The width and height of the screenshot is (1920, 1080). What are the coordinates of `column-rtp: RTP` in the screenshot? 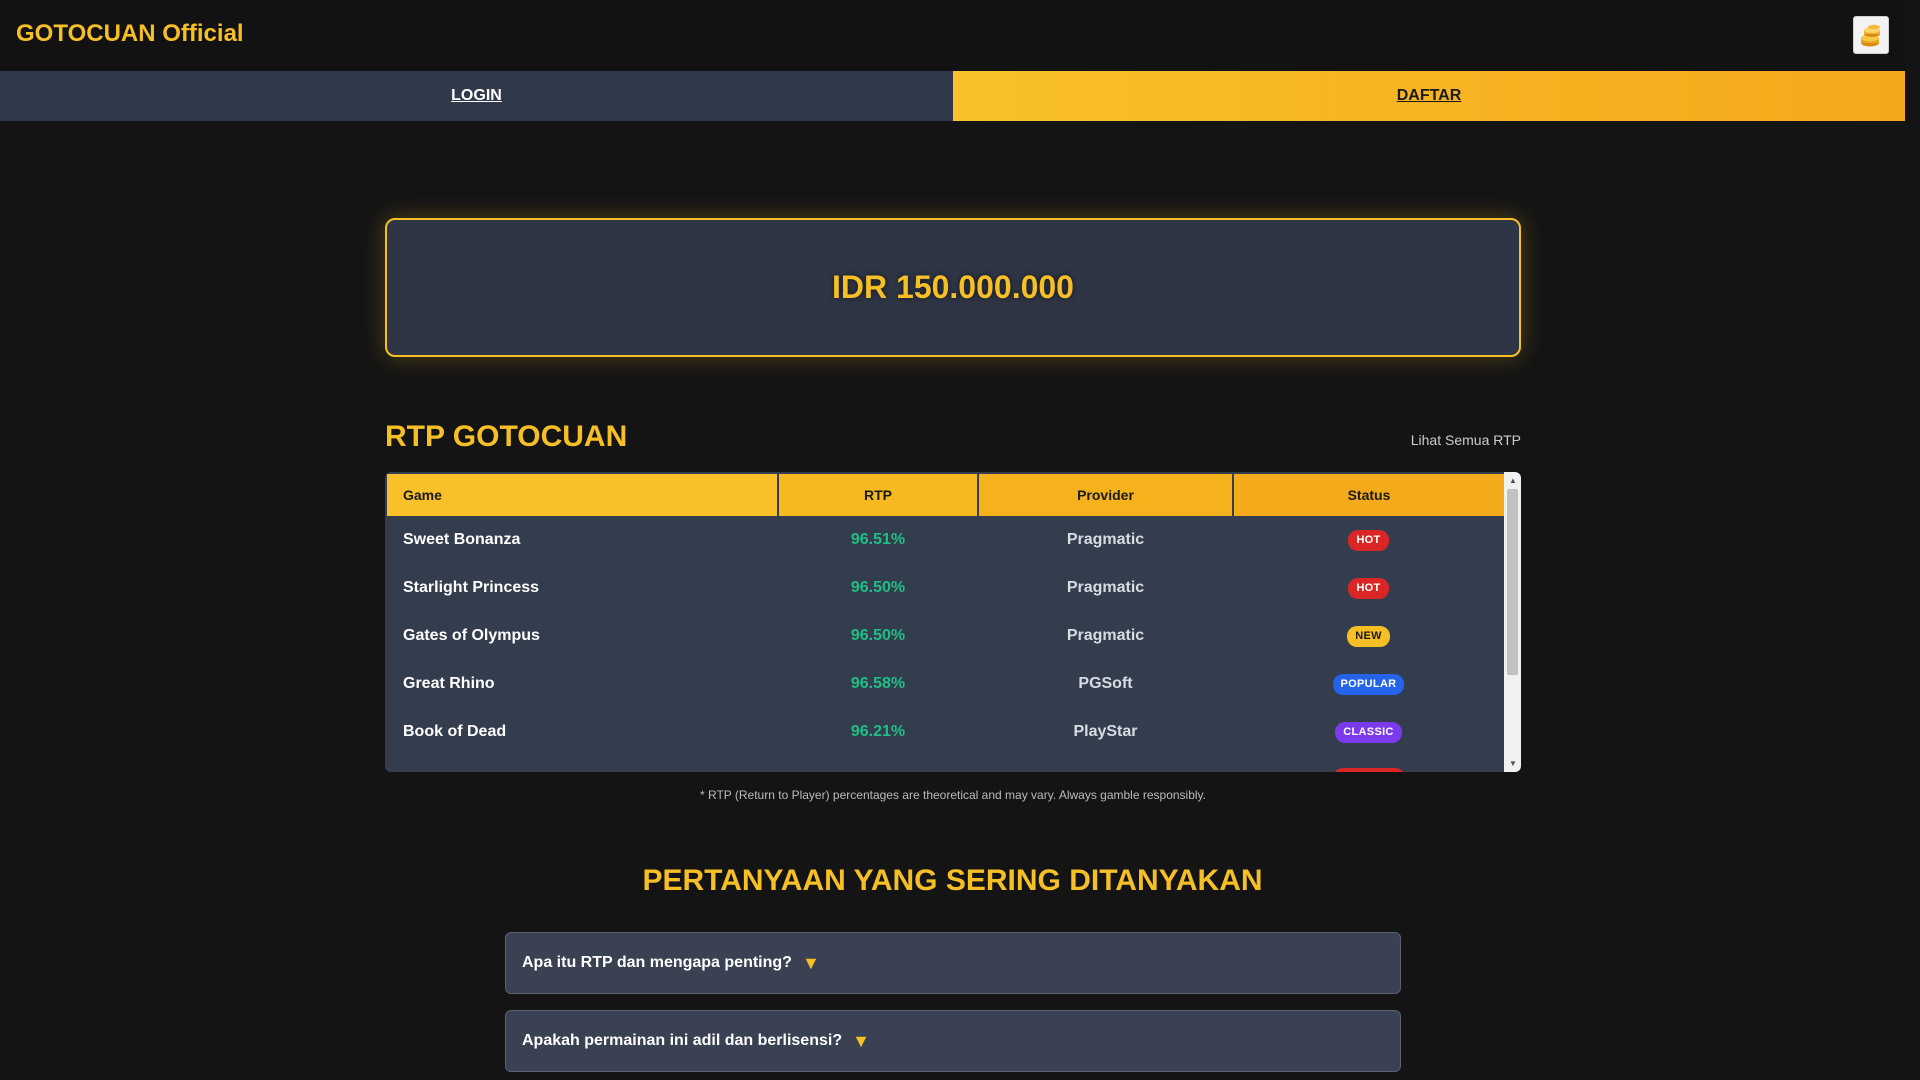 It's located at (878, 495).